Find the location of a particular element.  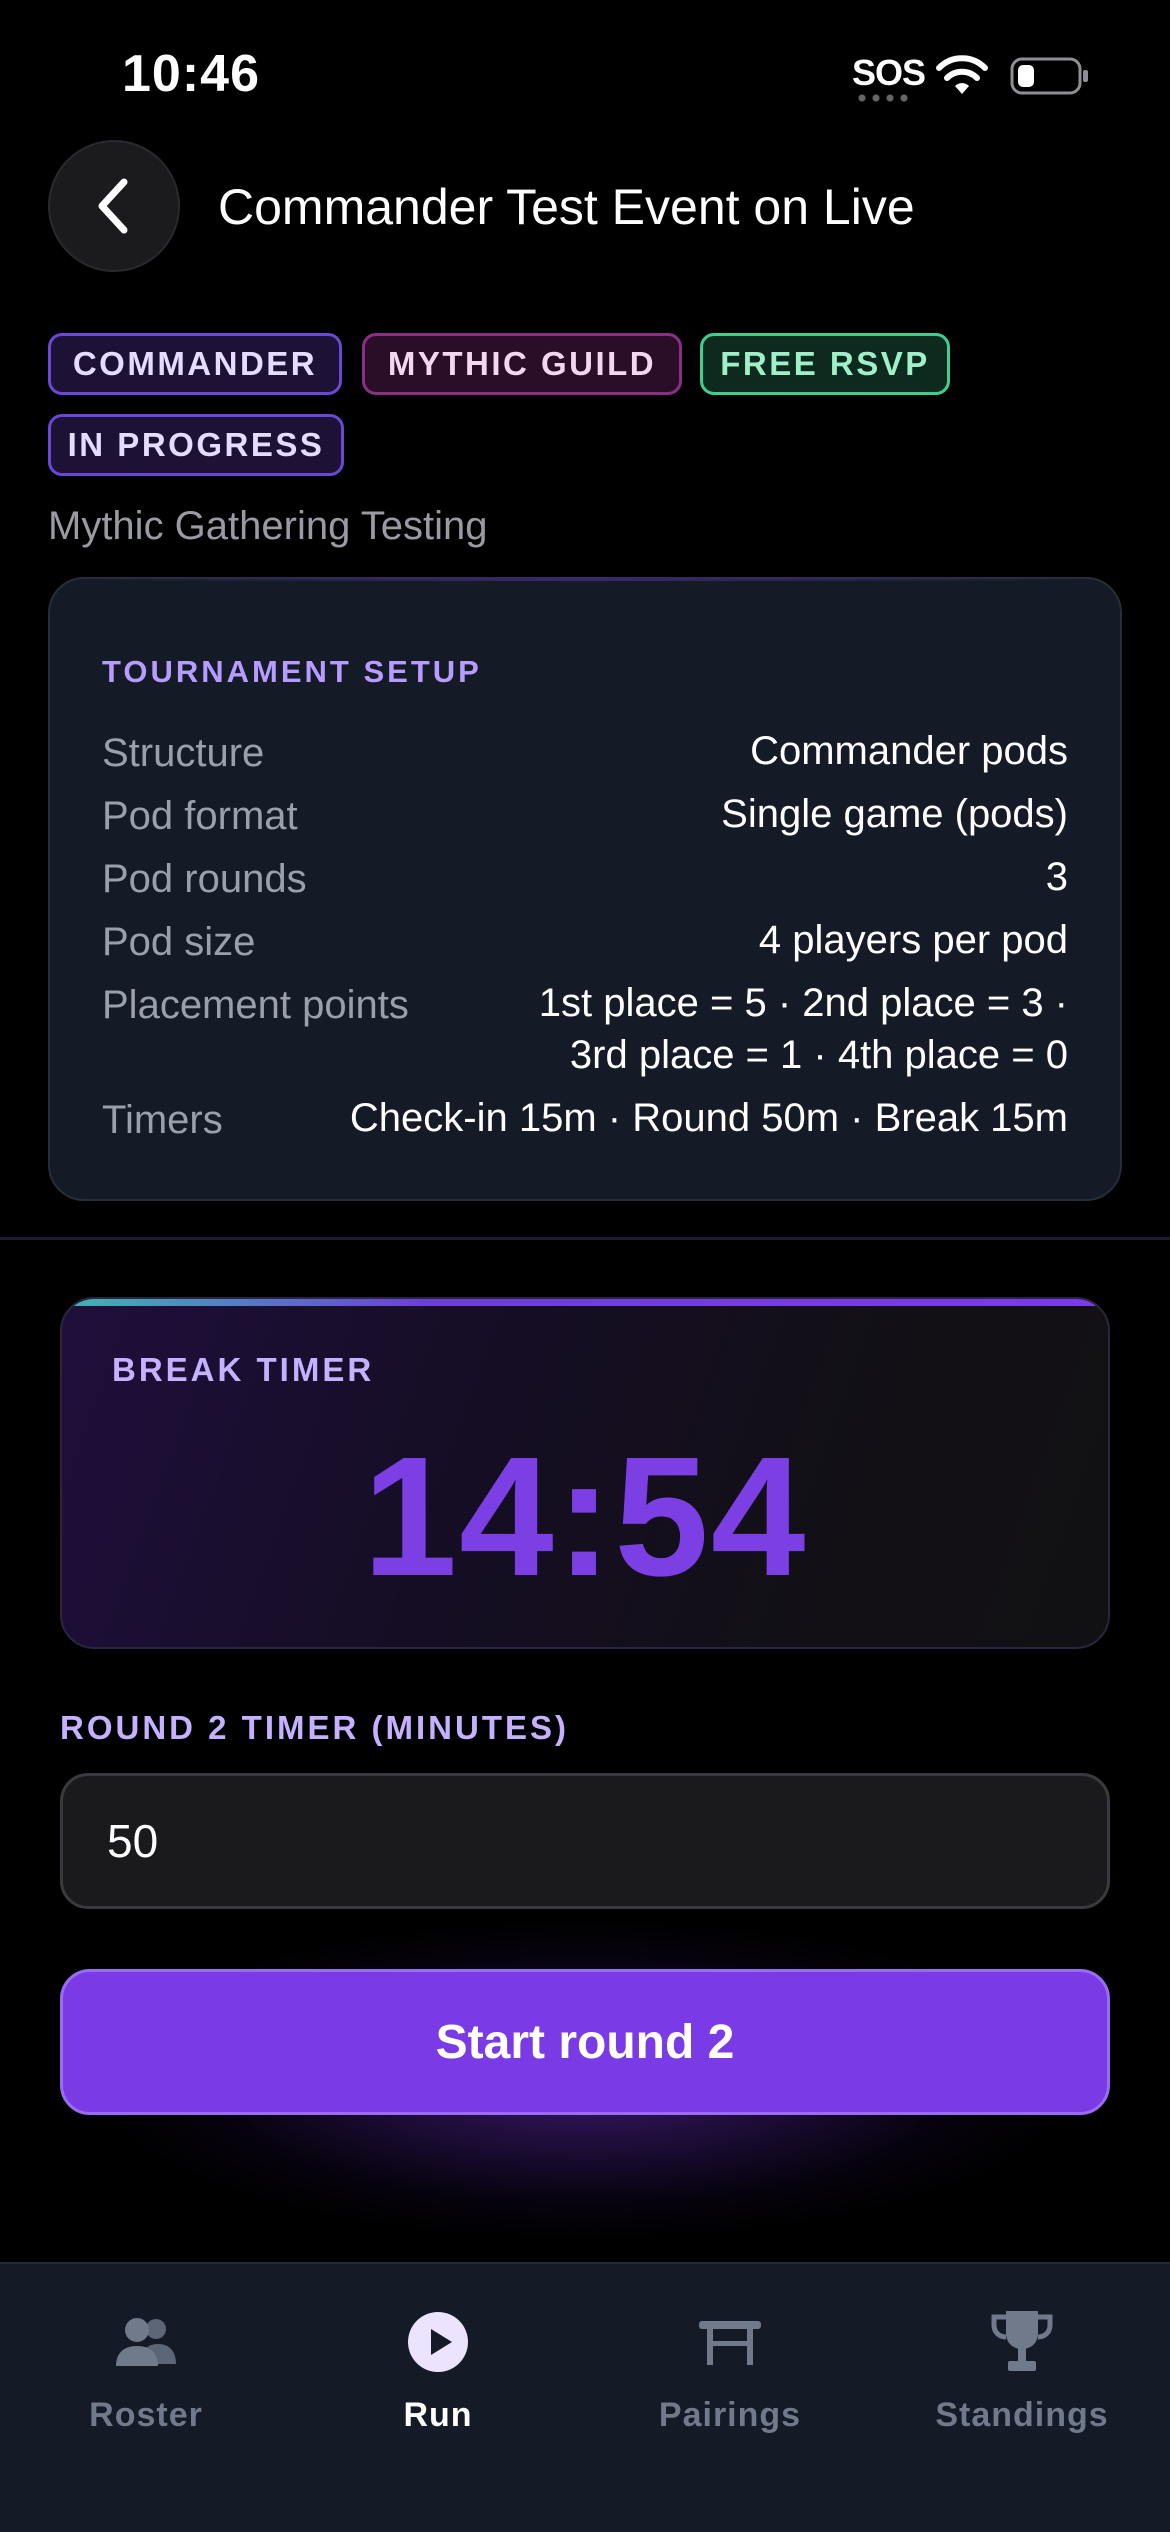

battery-icon is located at coordinates (1049, 76).